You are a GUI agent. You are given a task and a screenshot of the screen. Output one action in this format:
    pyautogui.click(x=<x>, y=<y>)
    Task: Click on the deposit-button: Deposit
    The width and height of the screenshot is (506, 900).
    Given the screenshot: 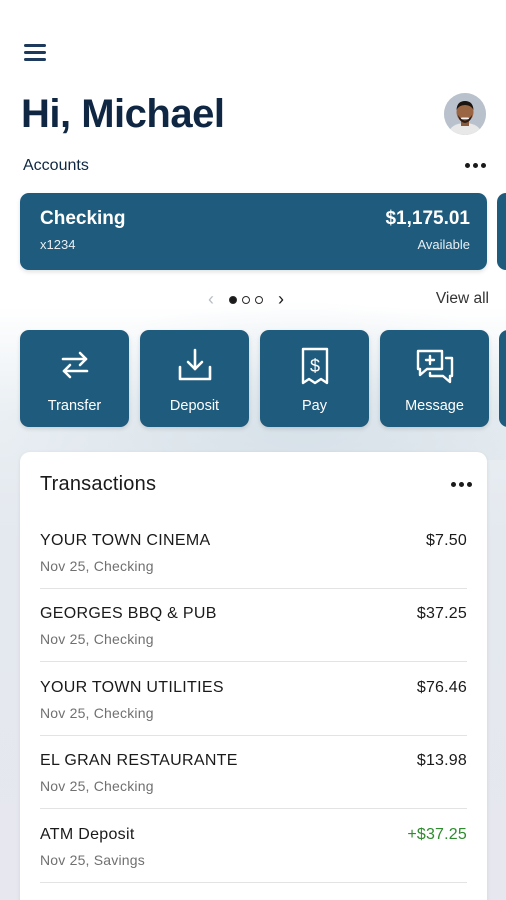 What is the action you would take?
    pyautogui.click(x=194, y=378)
    